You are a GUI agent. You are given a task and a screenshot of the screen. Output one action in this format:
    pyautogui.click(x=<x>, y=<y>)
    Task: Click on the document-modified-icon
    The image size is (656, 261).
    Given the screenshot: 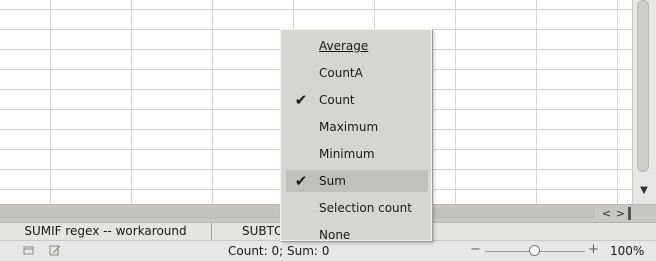 What is the action you would take?
    pyautogui.click(x=55, y=250)
    